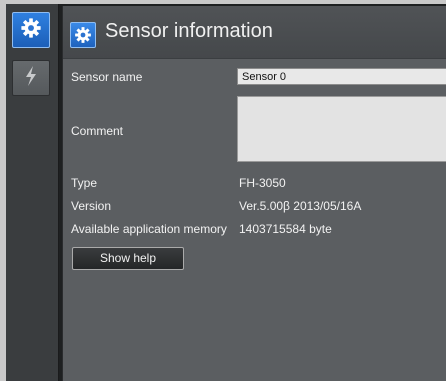 This screenshot has width=446, height=381. I want to click on page-title: Sensor information, so click(189, 31).